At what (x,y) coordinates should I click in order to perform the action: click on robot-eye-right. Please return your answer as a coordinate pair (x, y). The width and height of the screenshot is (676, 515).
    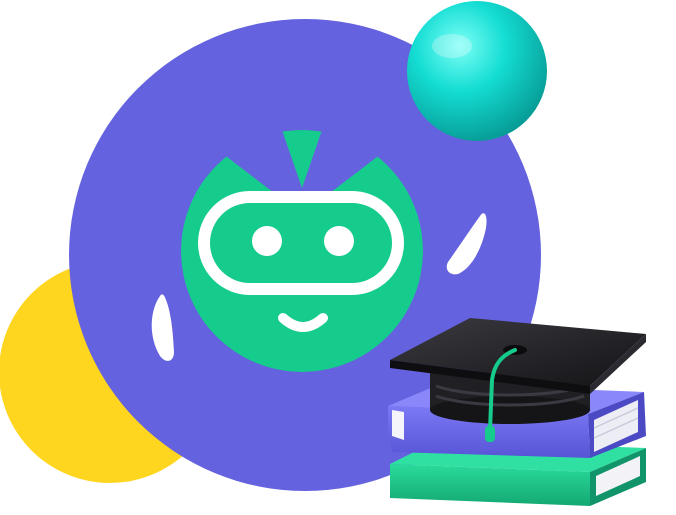
    Looking at the image, I should click on (339, 241).